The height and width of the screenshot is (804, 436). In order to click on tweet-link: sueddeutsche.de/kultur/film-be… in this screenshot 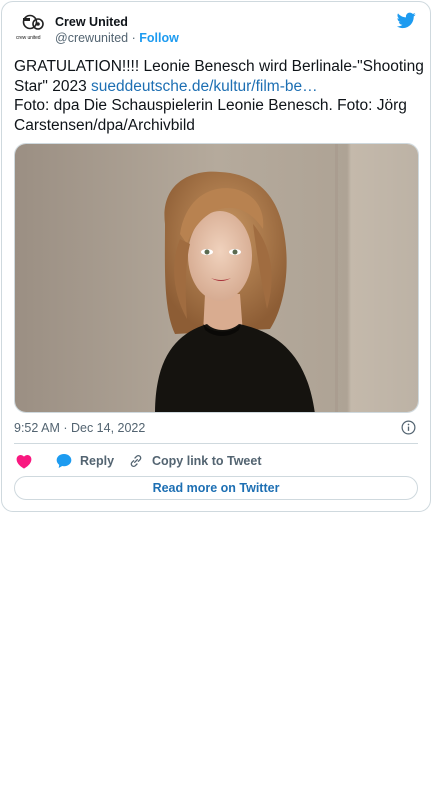, I will do `click(204, 86)`.